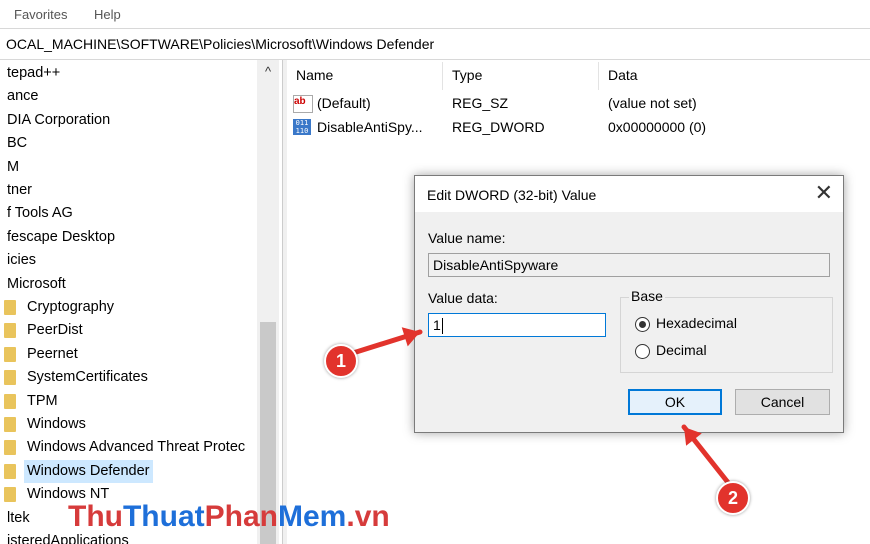 Image resolution: width=870 pixels, height=544 pixels. Describe the element at coordinates (824, 193) in the screenshot. I see `close-icon: ✕` at that location.